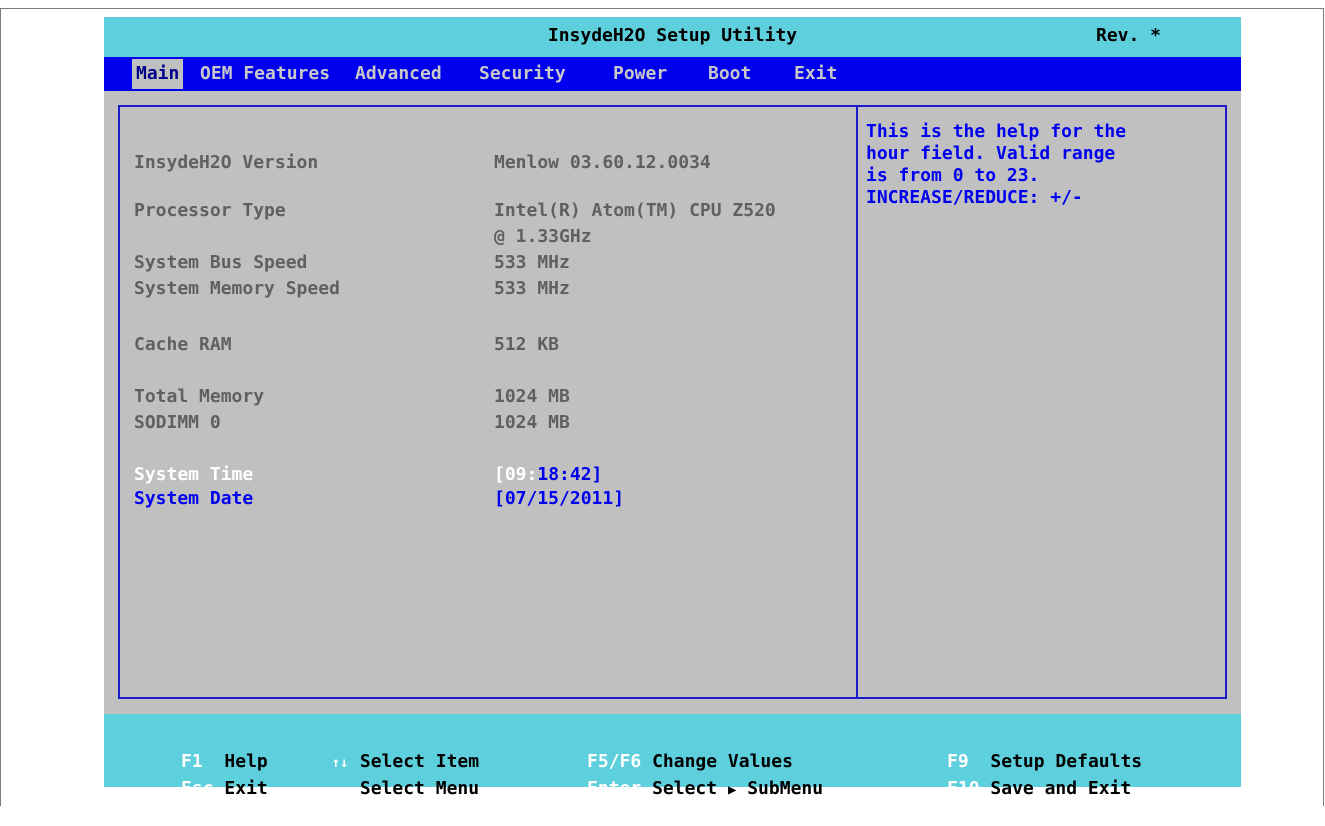  Describe the element at coordinates (183, 344) in the screenshot. I see `cache-ram-label: Cache RAM` at that location.